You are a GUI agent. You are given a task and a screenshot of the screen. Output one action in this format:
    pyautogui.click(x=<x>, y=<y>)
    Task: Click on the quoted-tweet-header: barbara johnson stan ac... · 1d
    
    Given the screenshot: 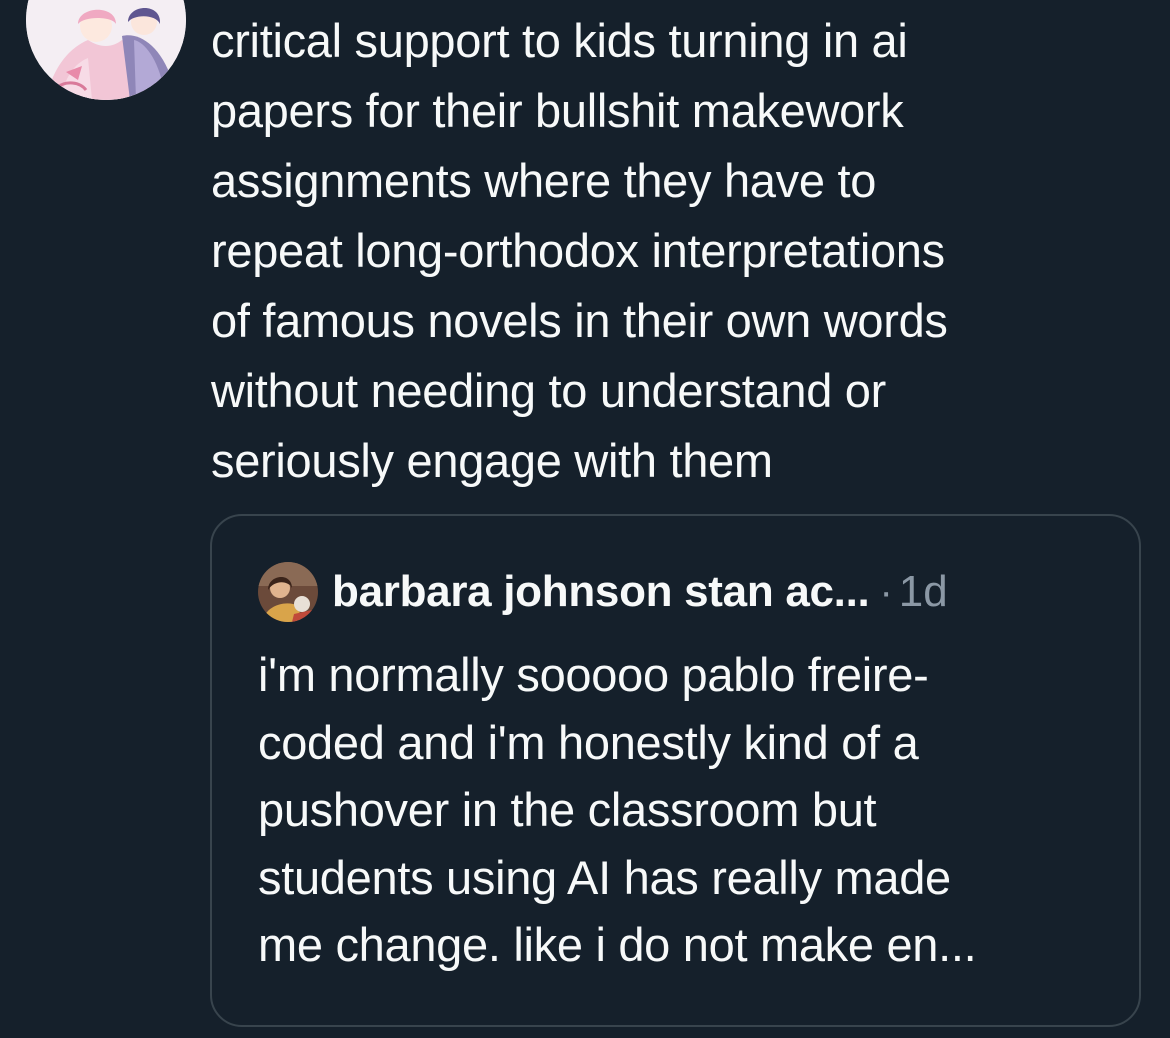 What is the action you would take?
    pyautogui.click(x=603, y=592)
    